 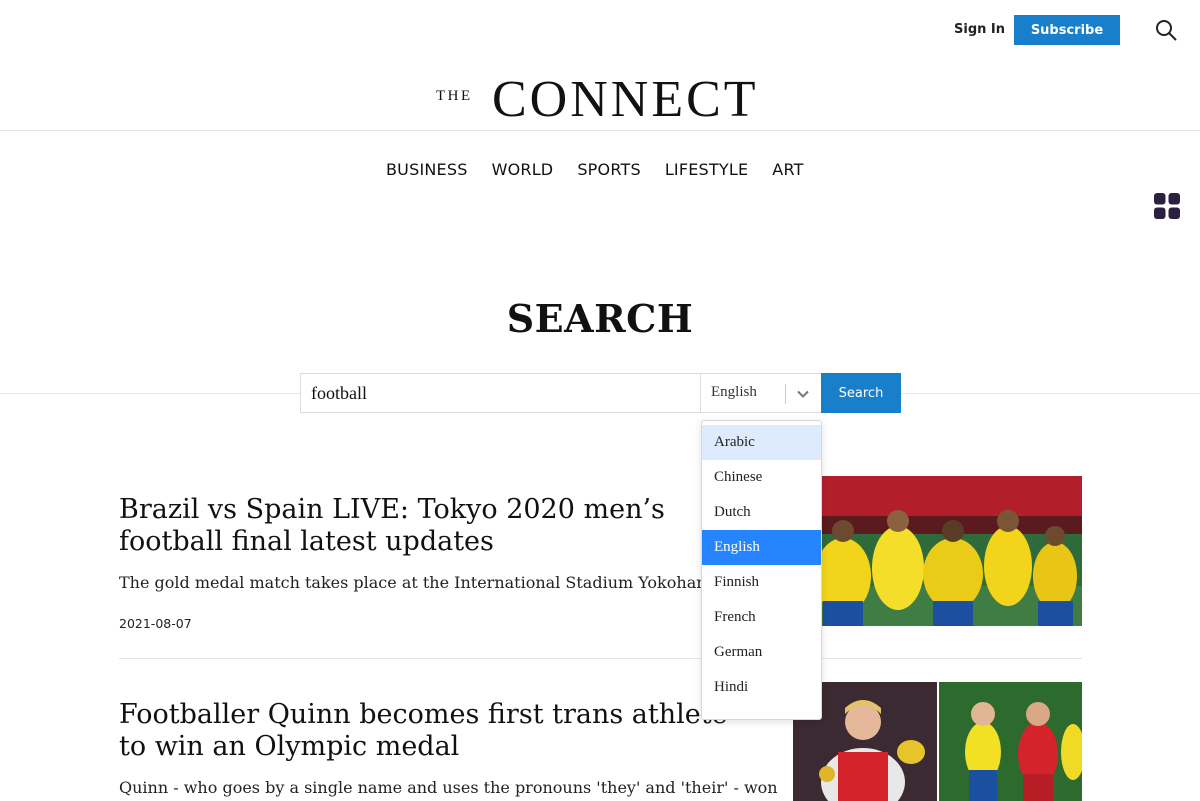 What do you see at coordinates (761, 393) in the screenshot?
I see `language-select: English` at bounding box center [761, 393].